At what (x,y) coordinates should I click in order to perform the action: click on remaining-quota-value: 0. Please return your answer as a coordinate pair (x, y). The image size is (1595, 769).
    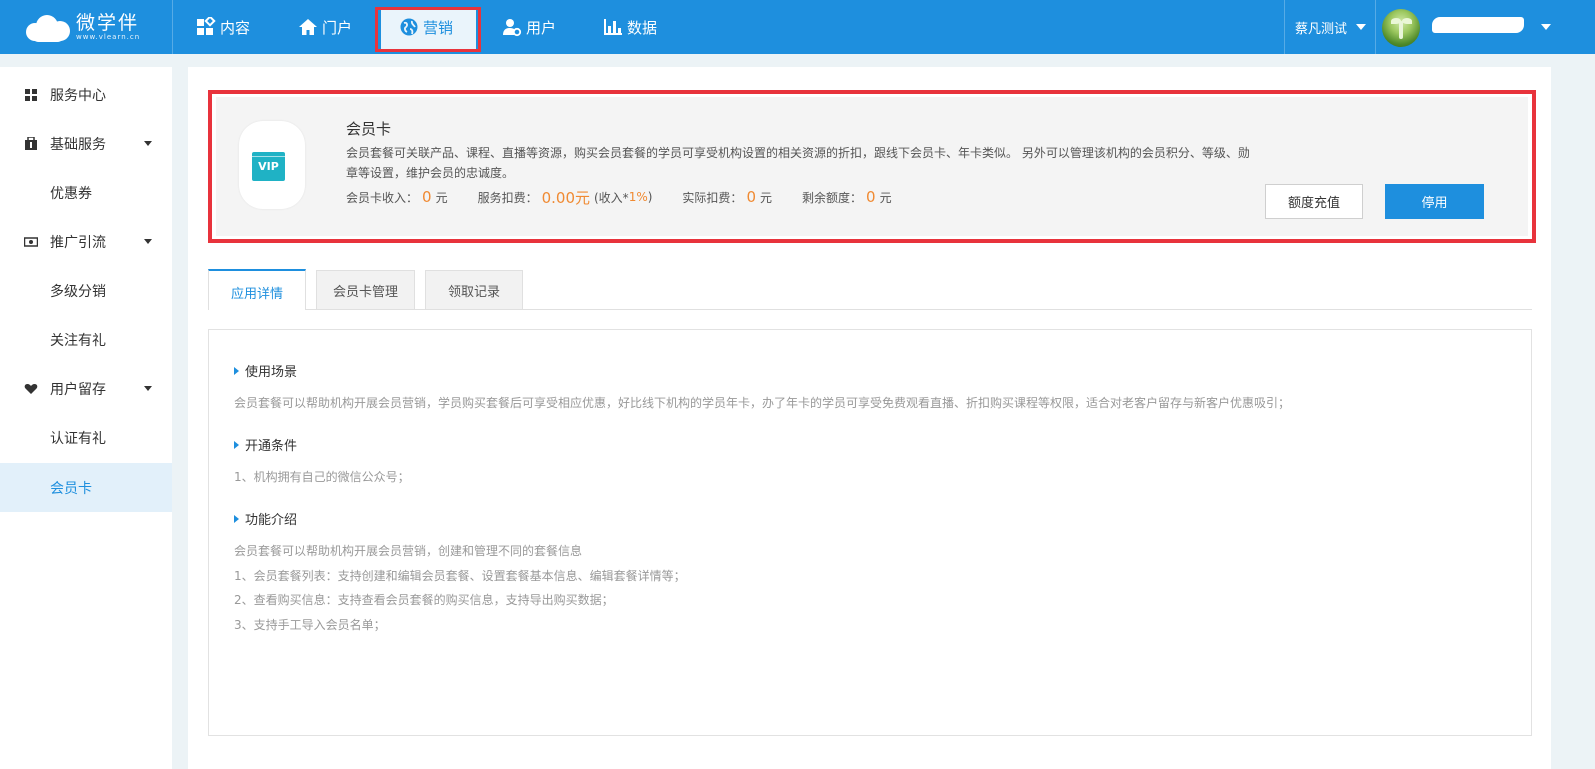
    Looking at the image, I should click on (871, 197).